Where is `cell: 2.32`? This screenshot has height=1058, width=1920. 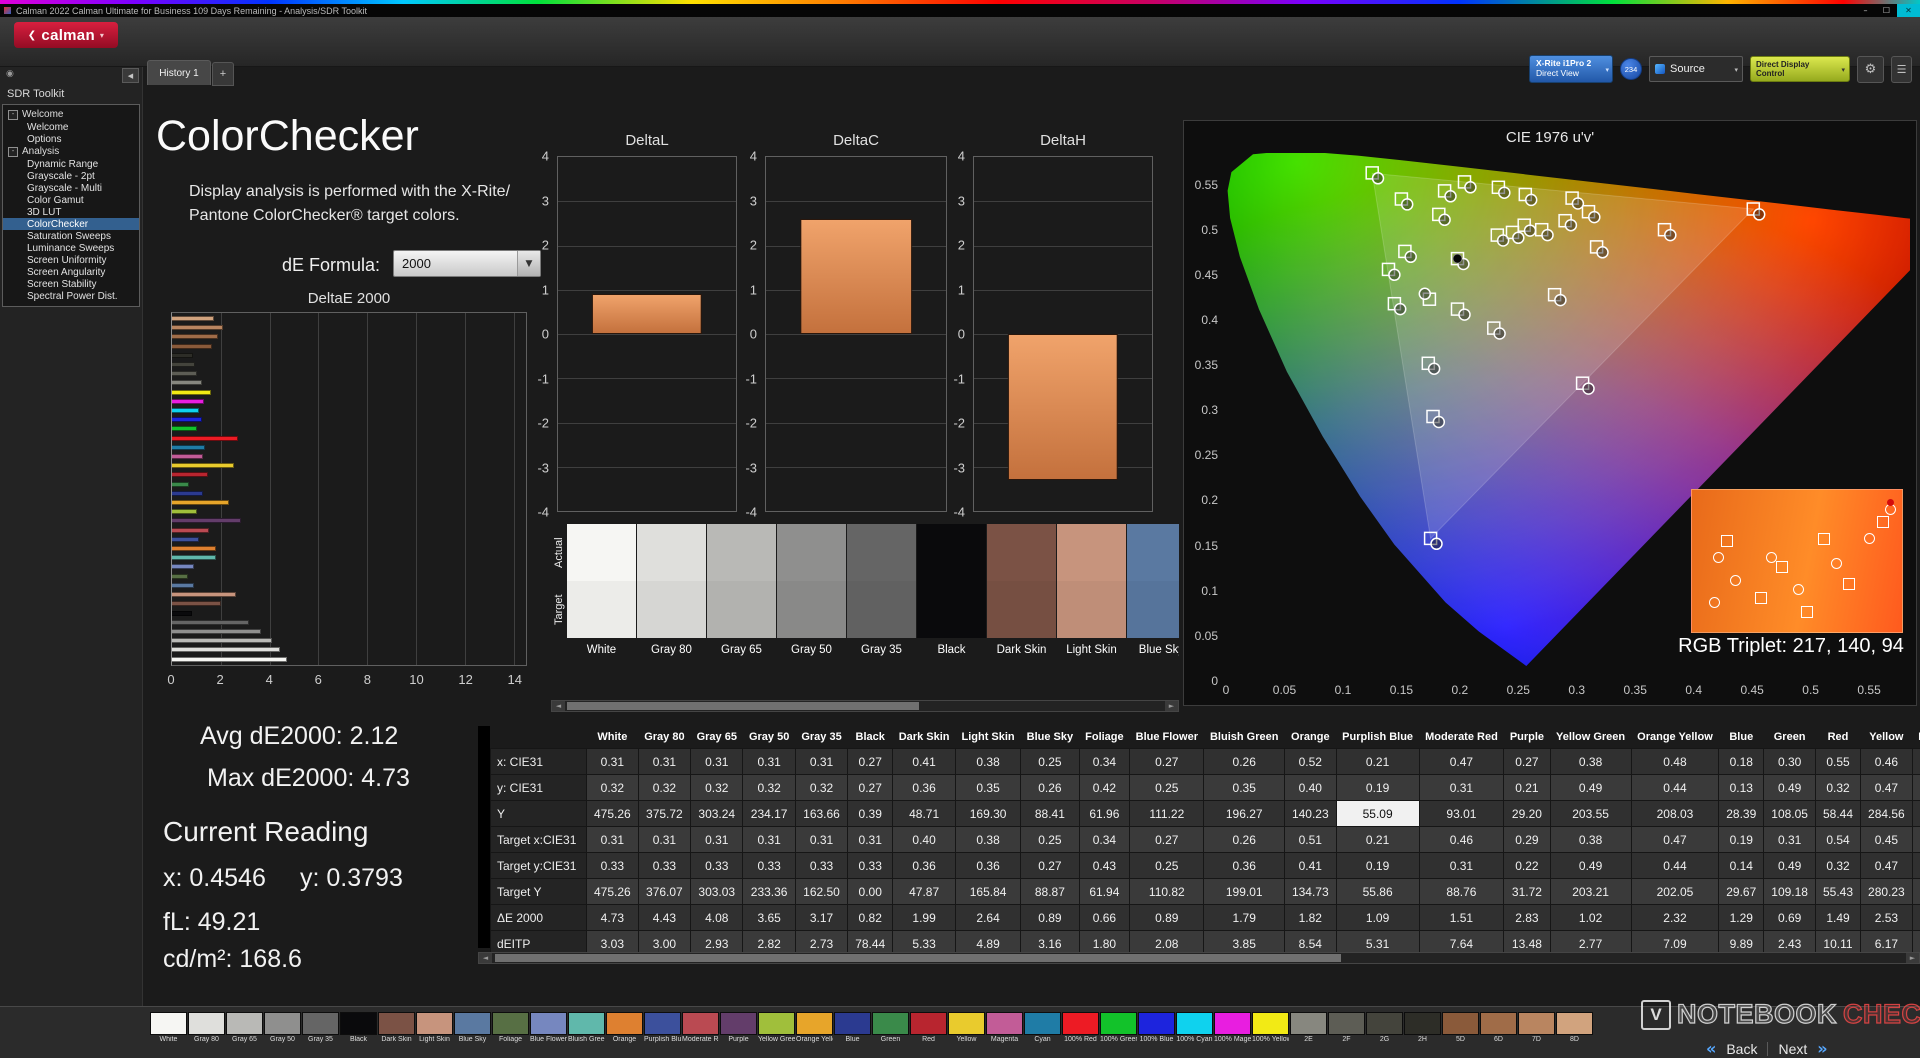 cell: 2.32 is located at coordinates (1675, 917).